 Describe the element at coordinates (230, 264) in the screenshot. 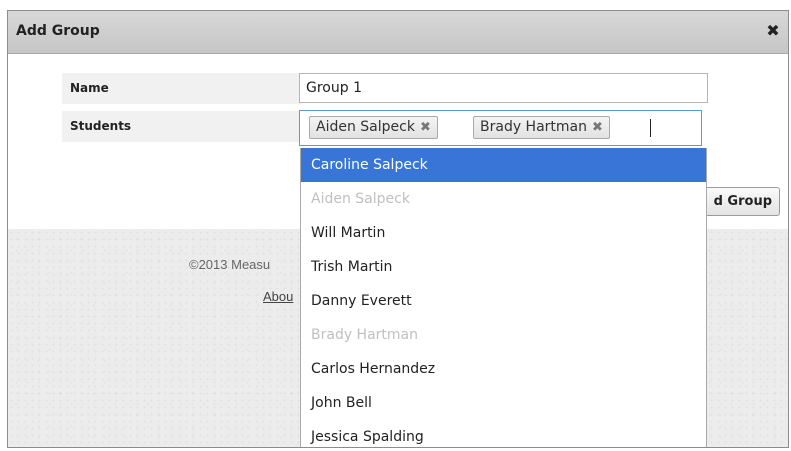

I see `copyright-text: ©2013 Measu` at that location.